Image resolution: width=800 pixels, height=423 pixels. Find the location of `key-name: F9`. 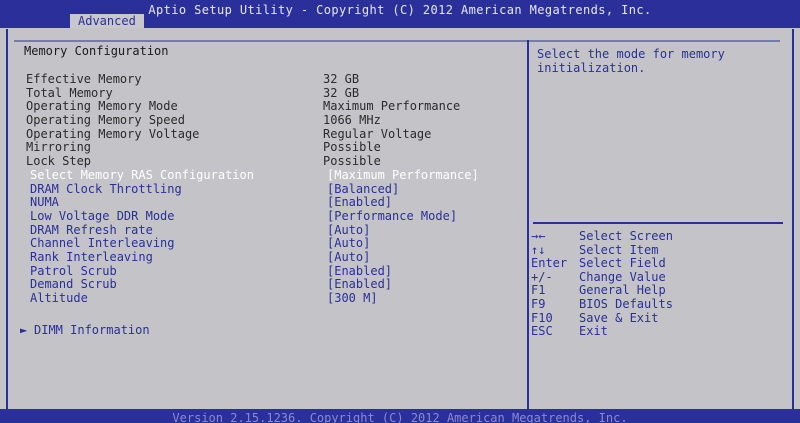

key-name: F9 is located at coordinates (538, 303).